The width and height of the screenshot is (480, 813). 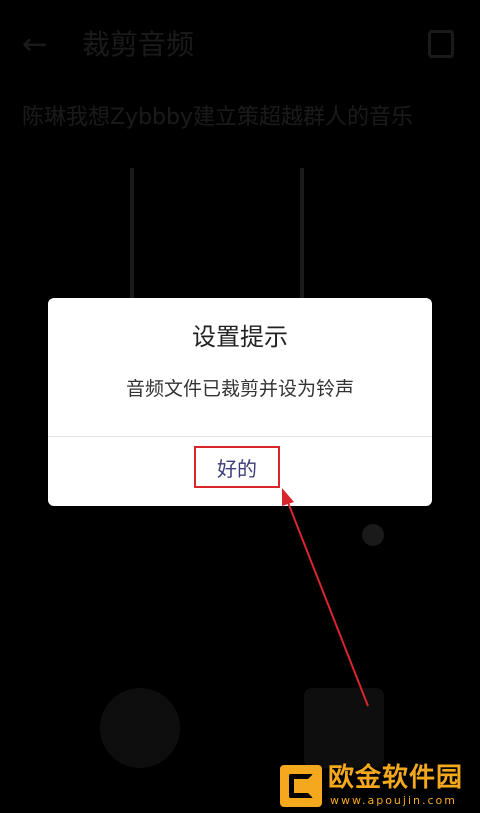 I want to click on audio-filename: 陈琳我想Zybbby建立策超越群人的音乐, so click(x=218, y=117).